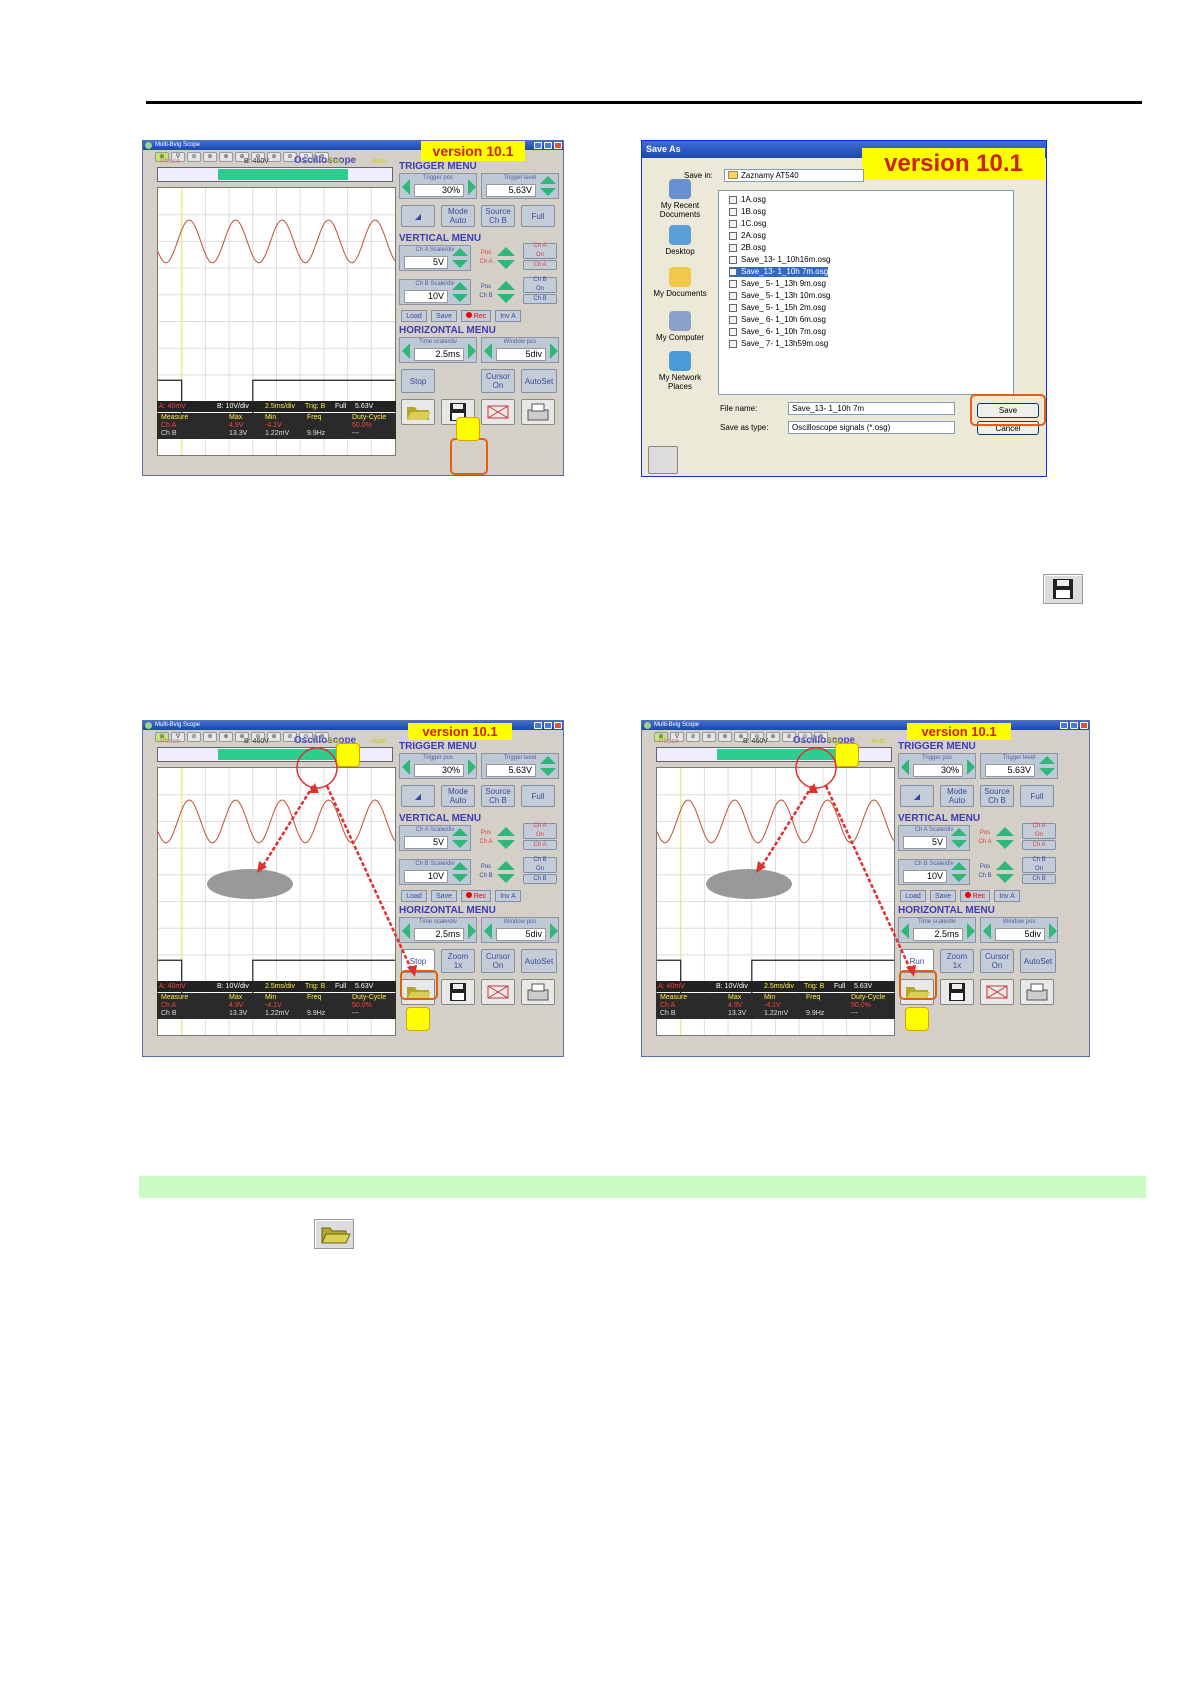  What do you see at coordinates (747, 212) in the screenshot?
I see `file-item: 1B.osg` at bounding box center [747, 212].